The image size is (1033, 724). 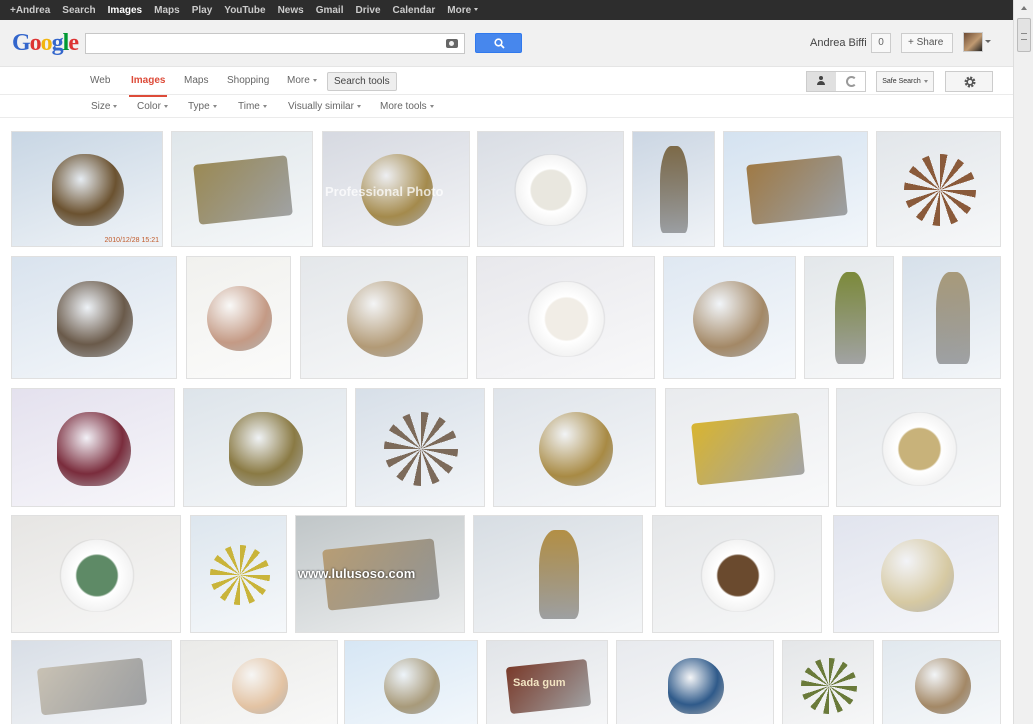 I want to click on image-thumbnail-starfish-dish, so click(x=938, y=189).